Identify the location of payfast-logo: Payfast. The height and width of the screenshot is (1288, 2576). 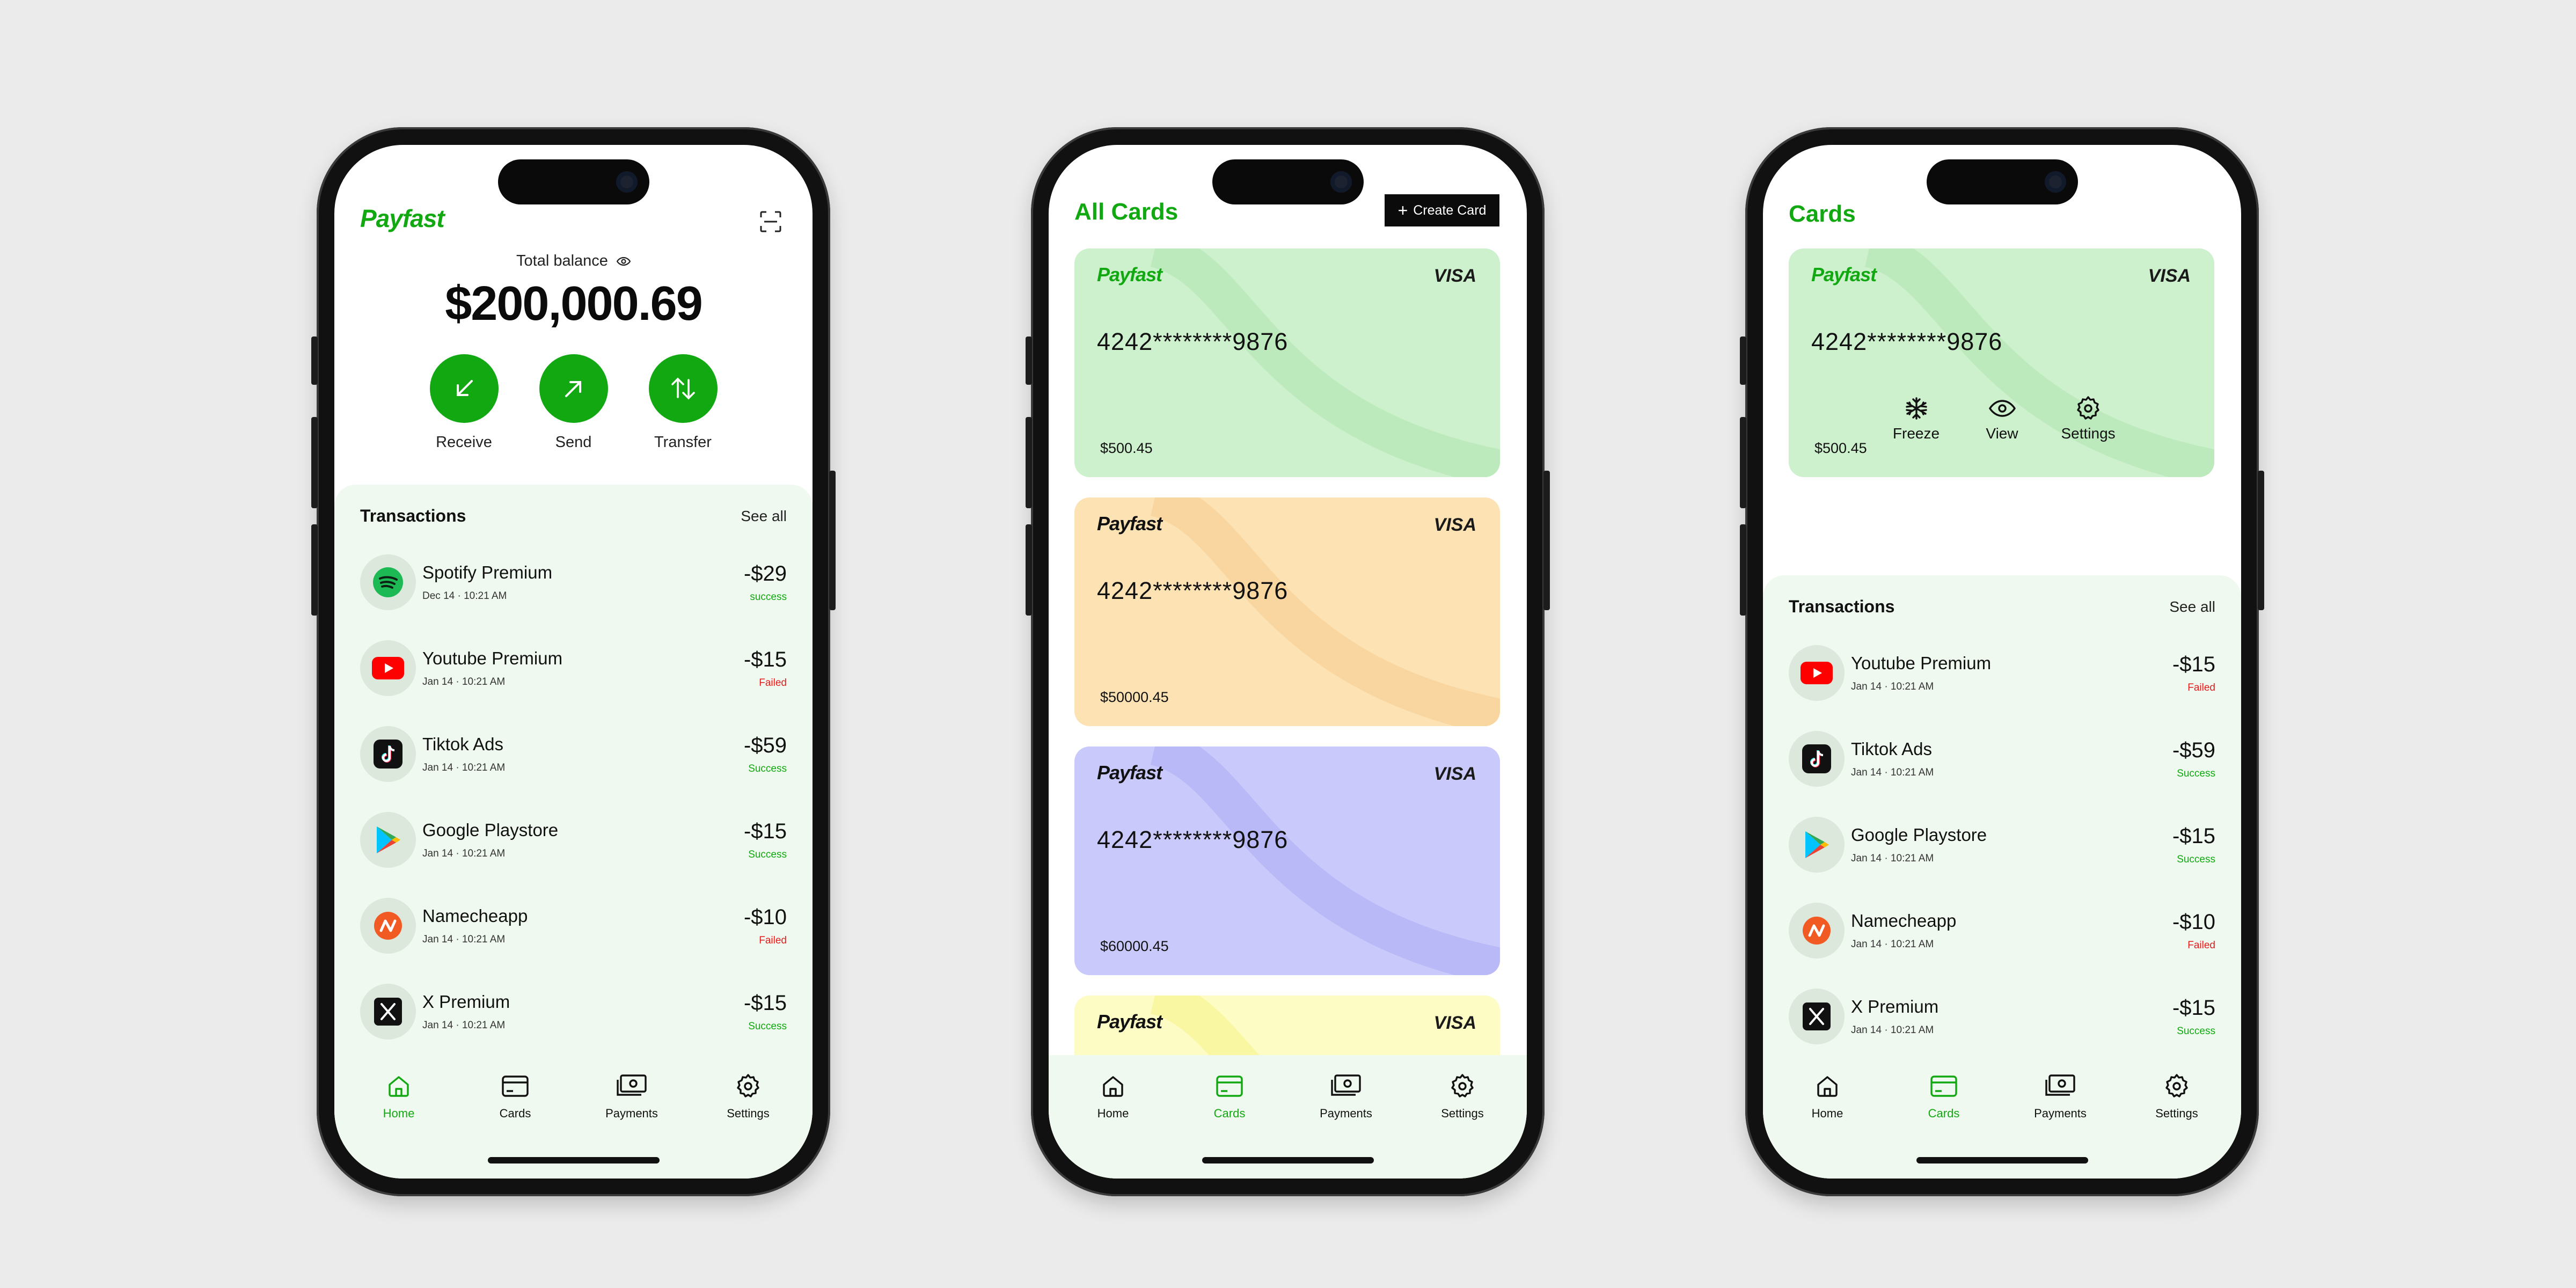
(402, 218).